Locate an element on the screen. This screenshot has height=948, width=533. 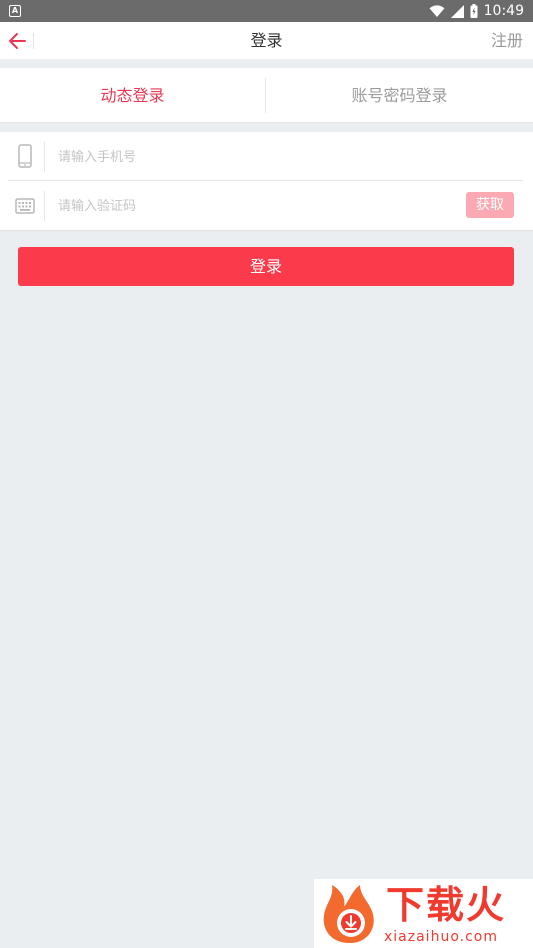
watermark-logo: 下载火 xiazaihuo.com is located at coordinates (423, 913).